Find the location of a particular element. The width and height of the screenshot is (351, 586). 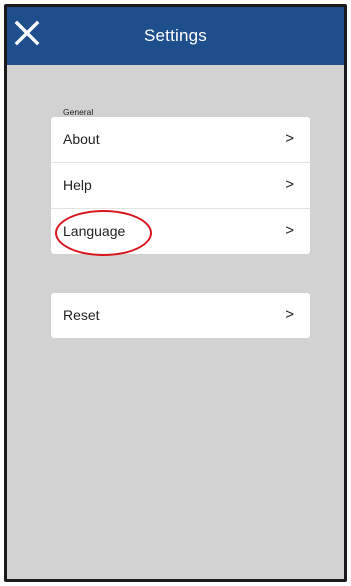

settings-item-label: About is located at coordinates (81, 139).